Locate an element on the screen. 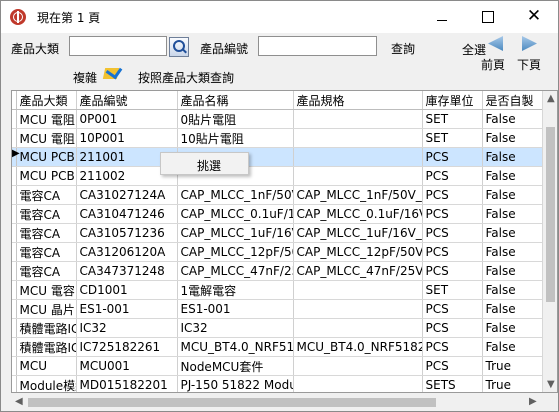  table-row: MCU 電阻 10P001 10貼片電阻 SET False is located at coordinates (277, 138).